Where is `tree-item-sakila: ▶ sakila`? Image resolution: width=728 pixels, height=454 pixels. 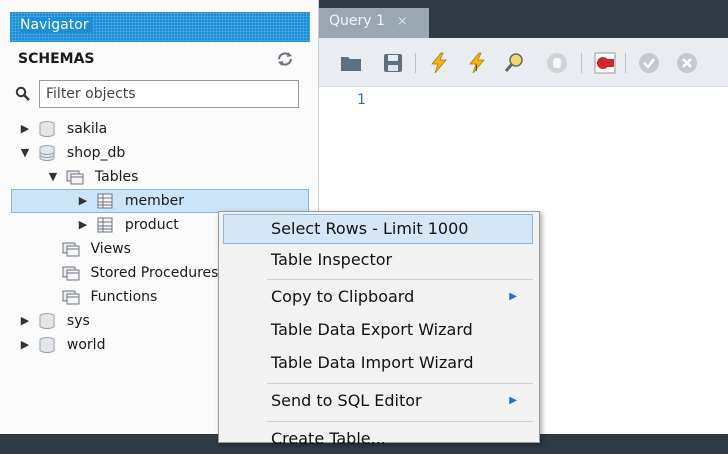 tree-item-sakila: ▶ sakila is located at coordinates (62, 129).